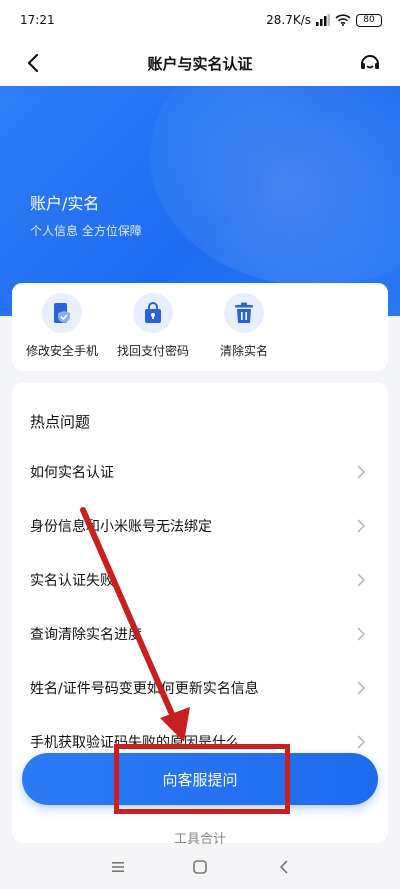 The width and height of the screenshot is (400, 889). I want to click on nav-bar: 账户与实名认证, so click(200, 63).